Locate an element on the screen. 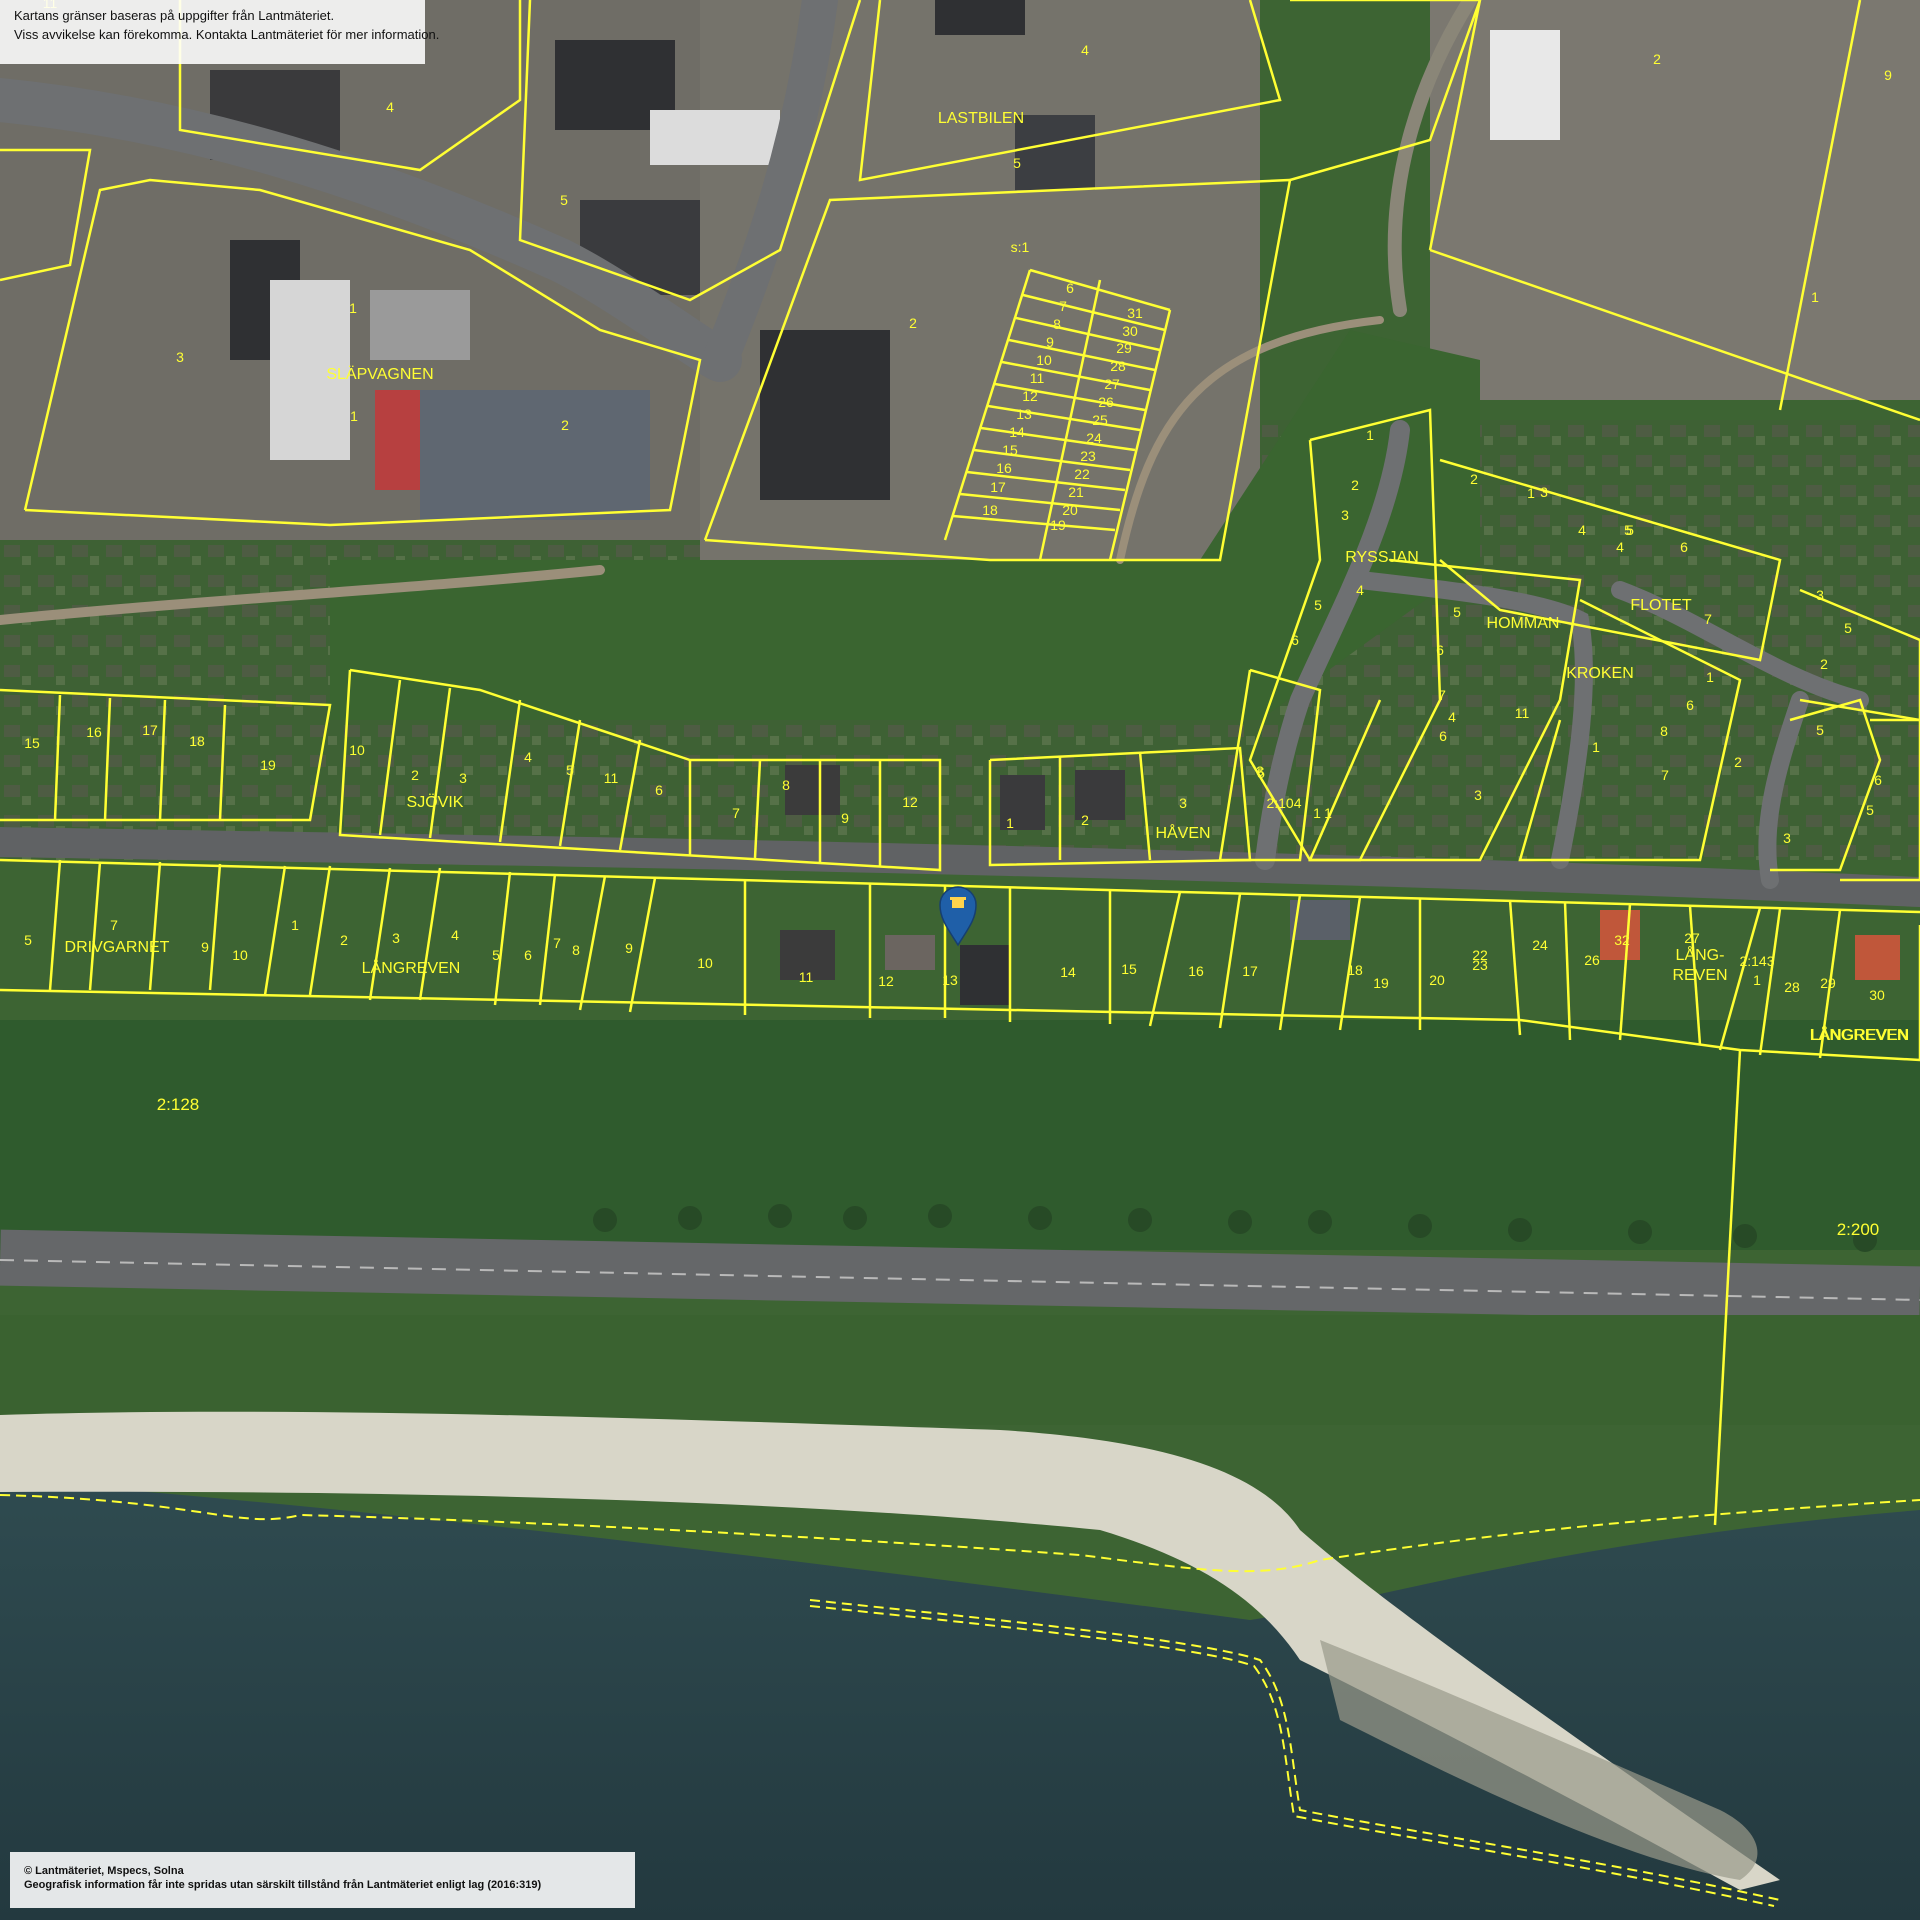 The height and width of the screenshot is (1920, 1920). area-names-label: SJÖVIK is located at coordinates (435, 802).